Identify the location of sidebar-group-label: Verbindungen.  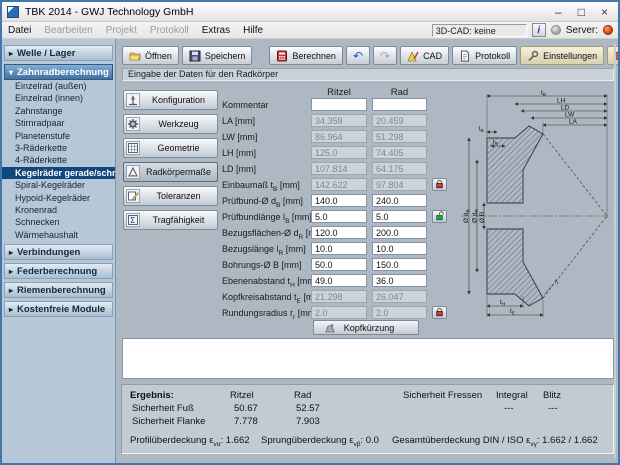
(49, 252).